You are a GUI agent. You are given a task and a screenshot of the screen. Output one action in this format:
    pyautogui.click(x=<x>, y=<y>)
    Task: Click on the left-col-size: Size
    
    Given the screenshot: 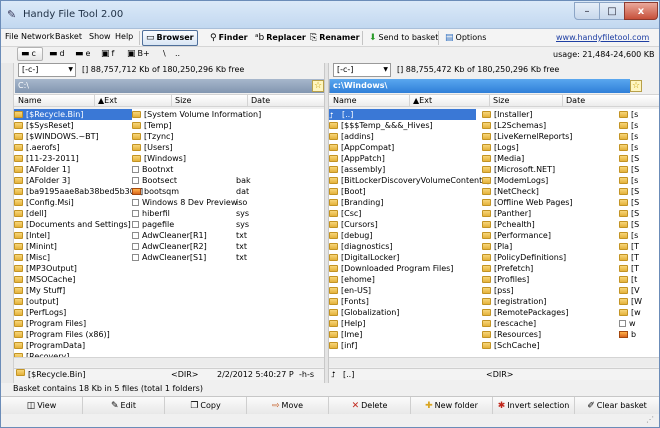 What is the action you would take?
    pyautogui.click(x=183, y=100)
    